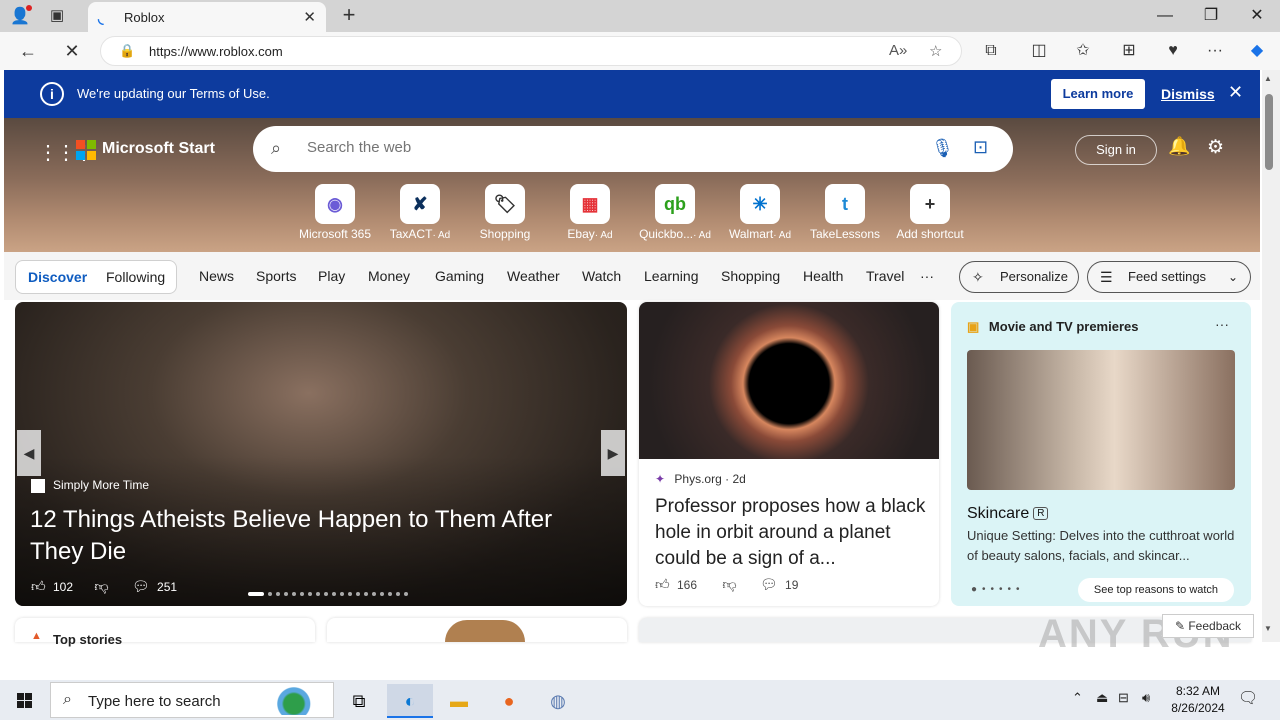 The height and width of the screenshot is (720, 1280). Describe the element at coordinates (1146, 698) in the screenshot. I see `volume-icon: 🔊︎` at that location.